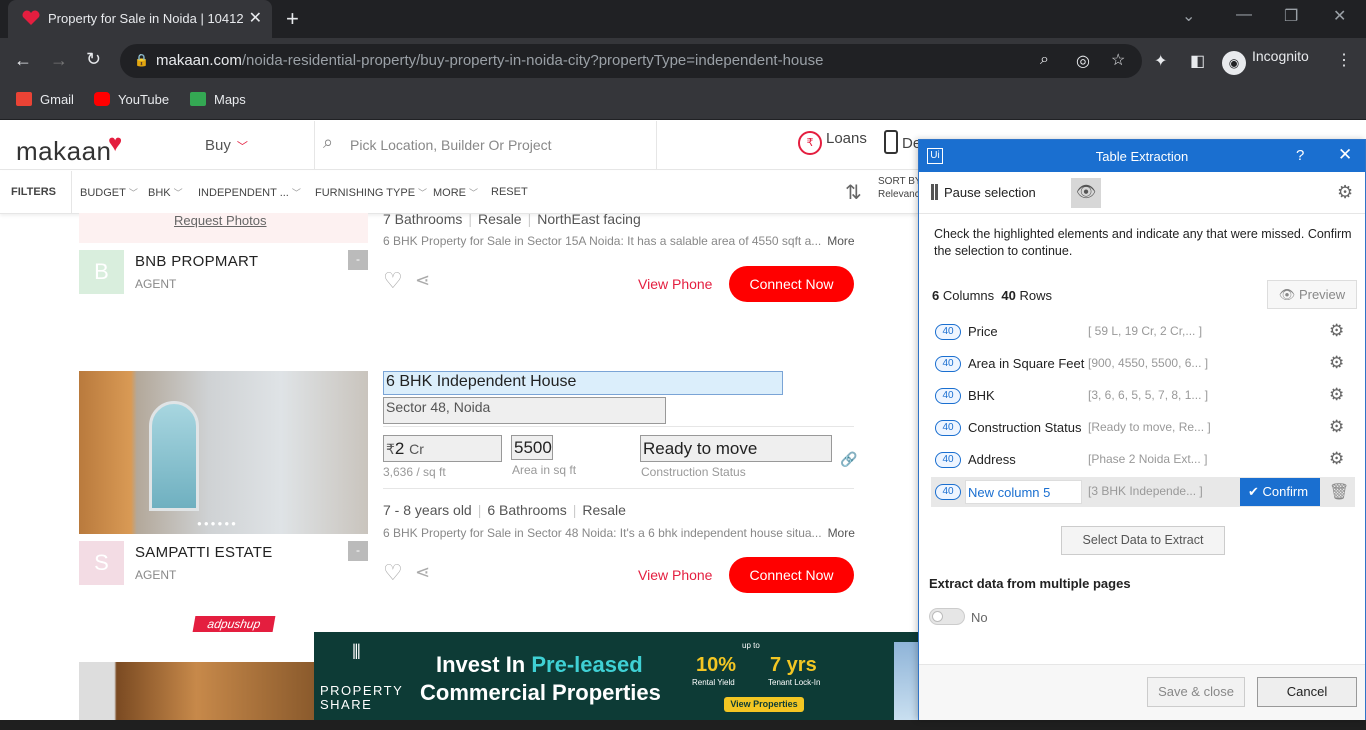  Describe the element at coordinates (1244, 15) in the screenshot. I see `minimize-icon: —` at that location.